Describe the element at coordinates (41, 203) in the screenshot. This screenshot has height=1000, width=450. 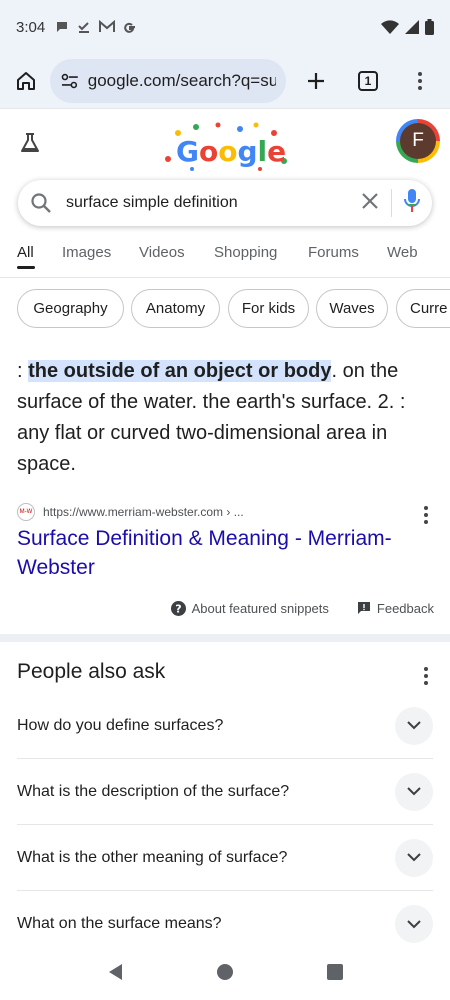
I see `search-icon` at that location.